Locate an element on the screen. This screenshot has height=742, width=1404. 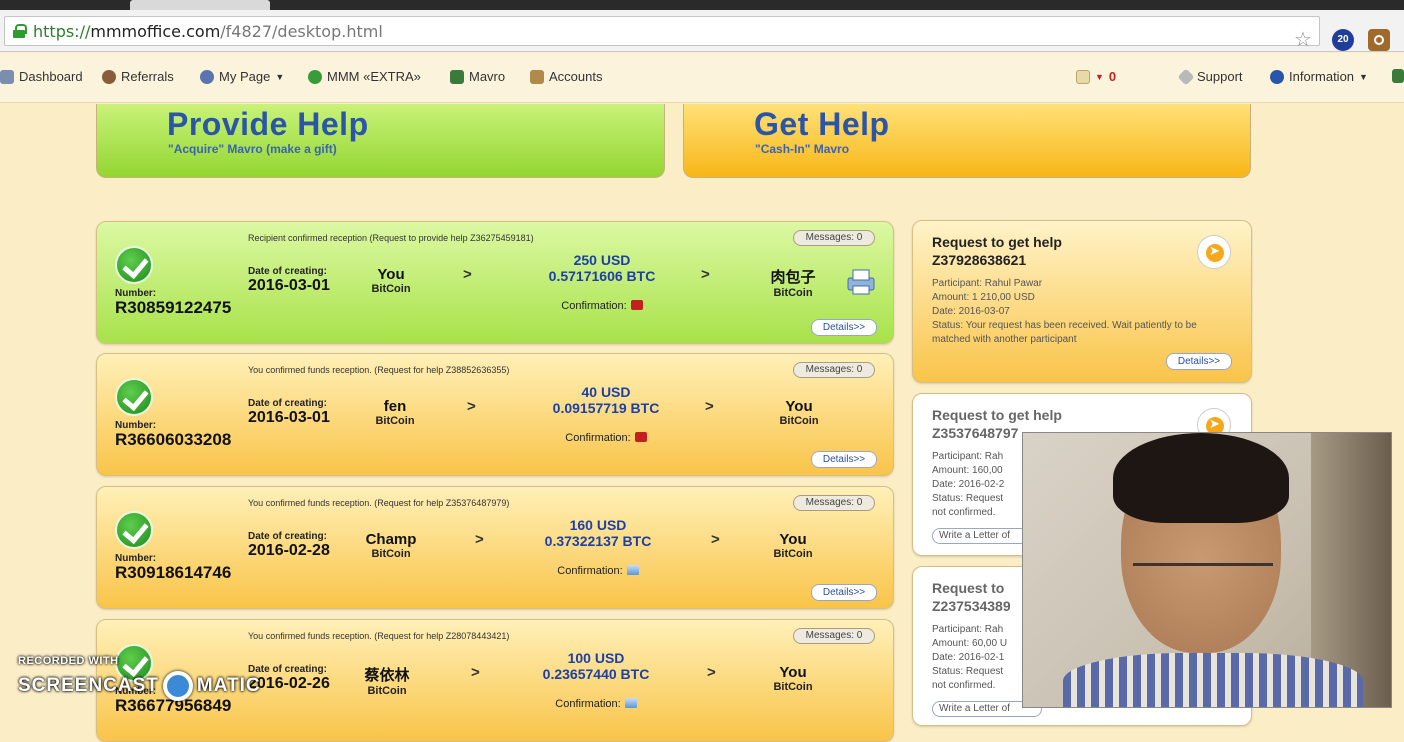
nav-mavro: Mavro is located at coordinates (477, 76).